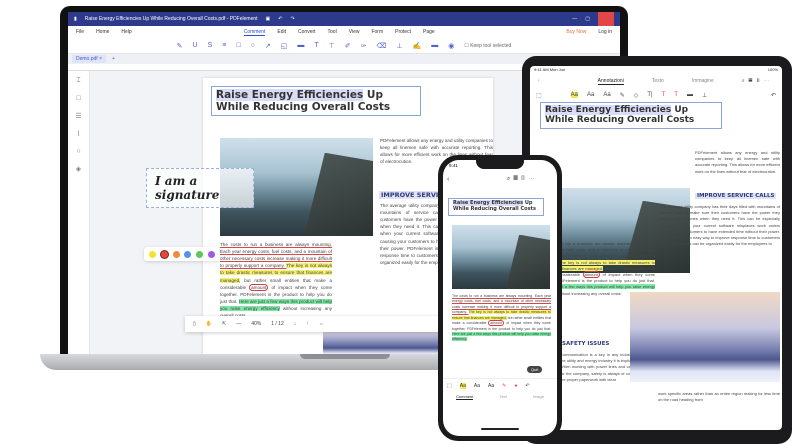 The width and height of the screenshot is (798, 444). Describe the element at coordinates (345, 356) in the screenshot. I see `laptop-notch` at that location.